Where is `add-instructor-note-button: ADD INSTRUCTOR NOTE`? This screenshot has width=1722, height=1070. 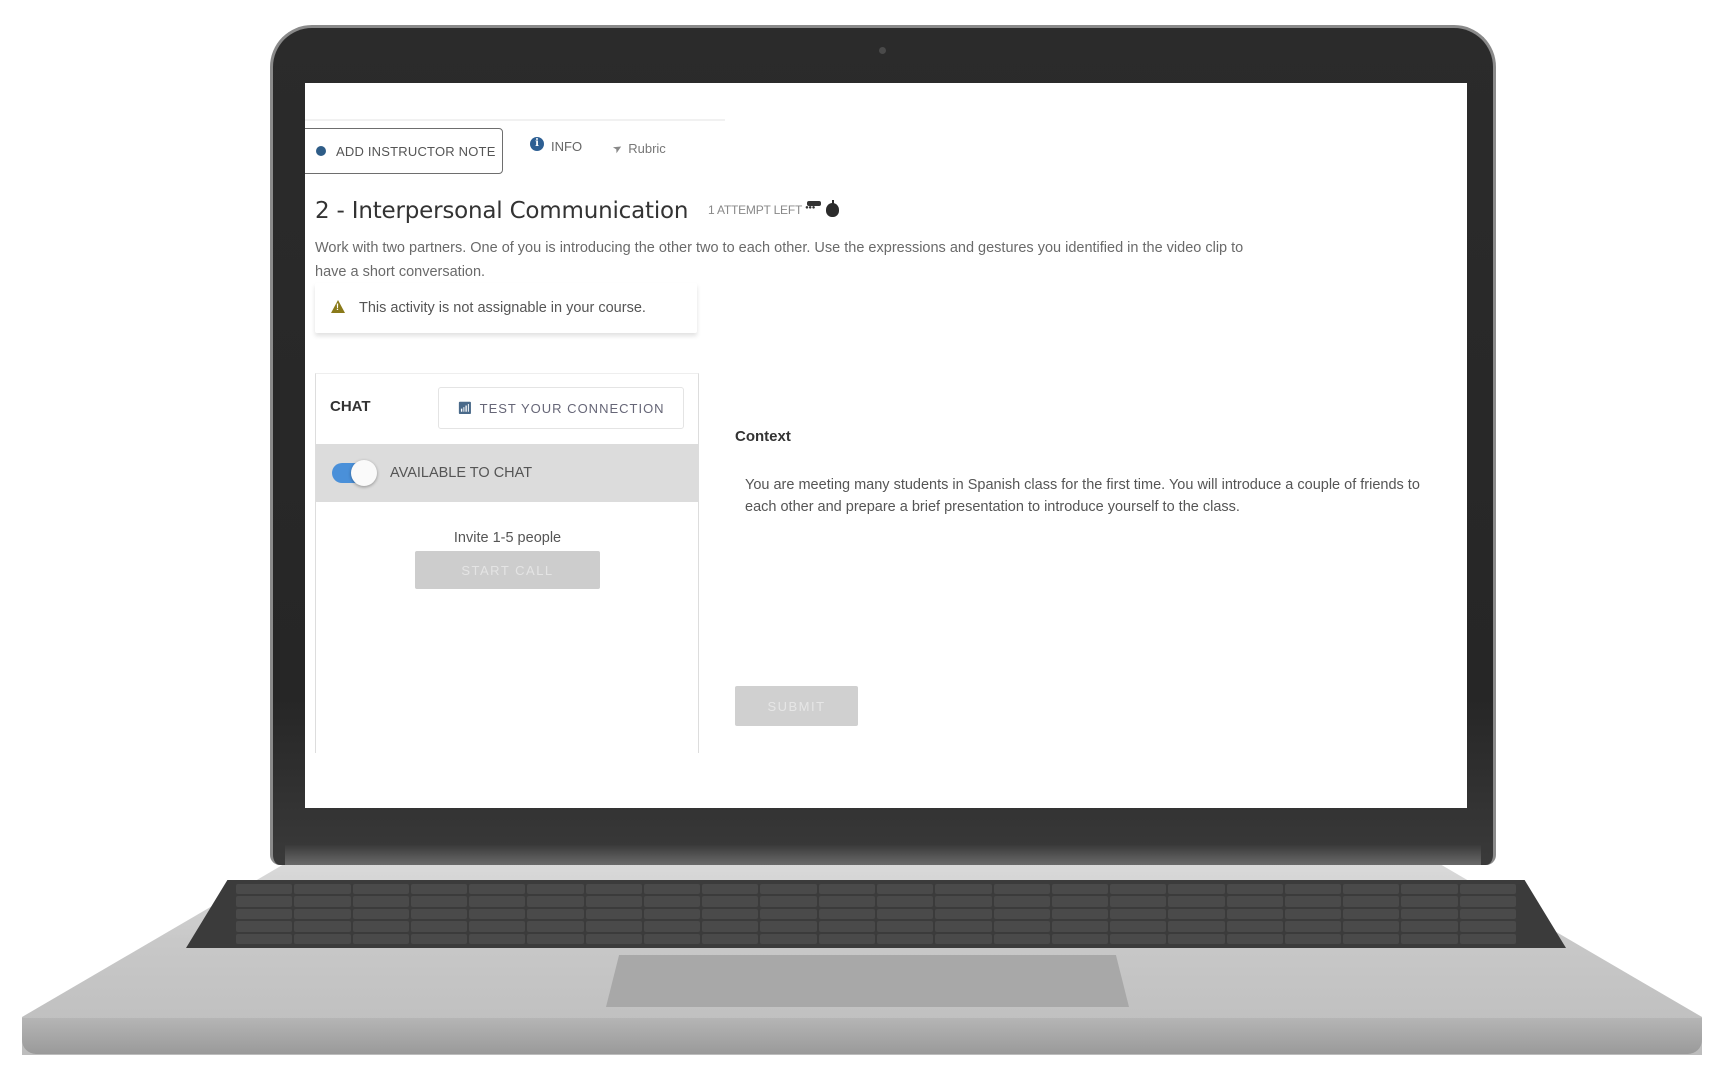 add-instructor-note-button: ADD INSTRUCTOR NOTE is located at coordinates (404, 151).